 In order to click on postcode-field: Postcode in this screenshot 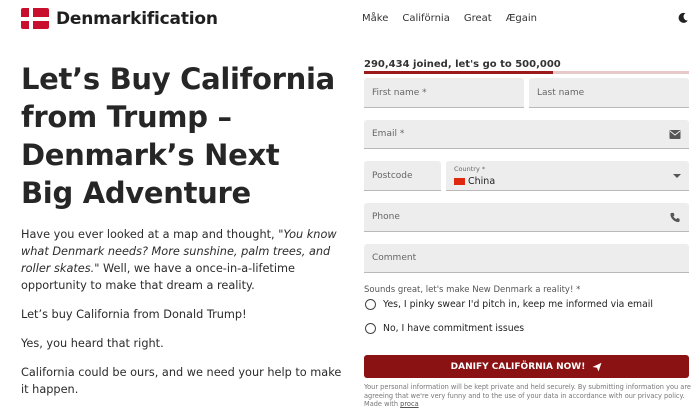, I will do `click(402, 176)`.